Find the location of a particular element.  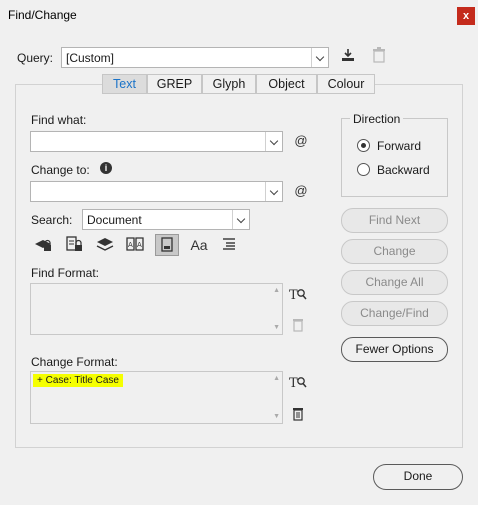

search-label: Search: is located at coordinates (52, 220).